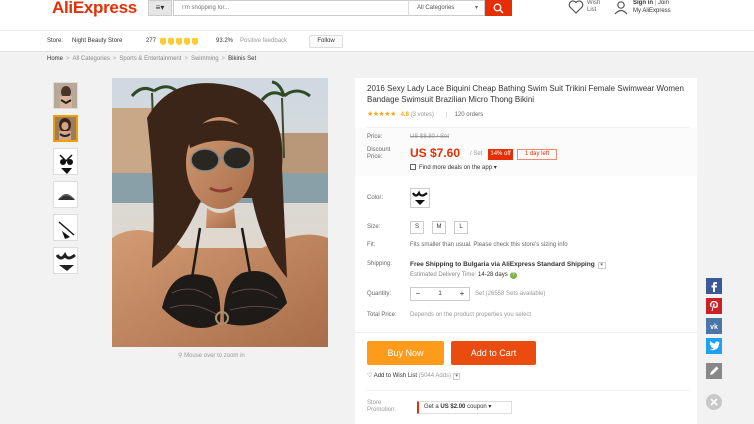 The image size is (754, 424). What do you see at coordinates (430, 137) in the screenshot?
I see `original-price: US $8.80 / Set` at bounding box center [430, 137].